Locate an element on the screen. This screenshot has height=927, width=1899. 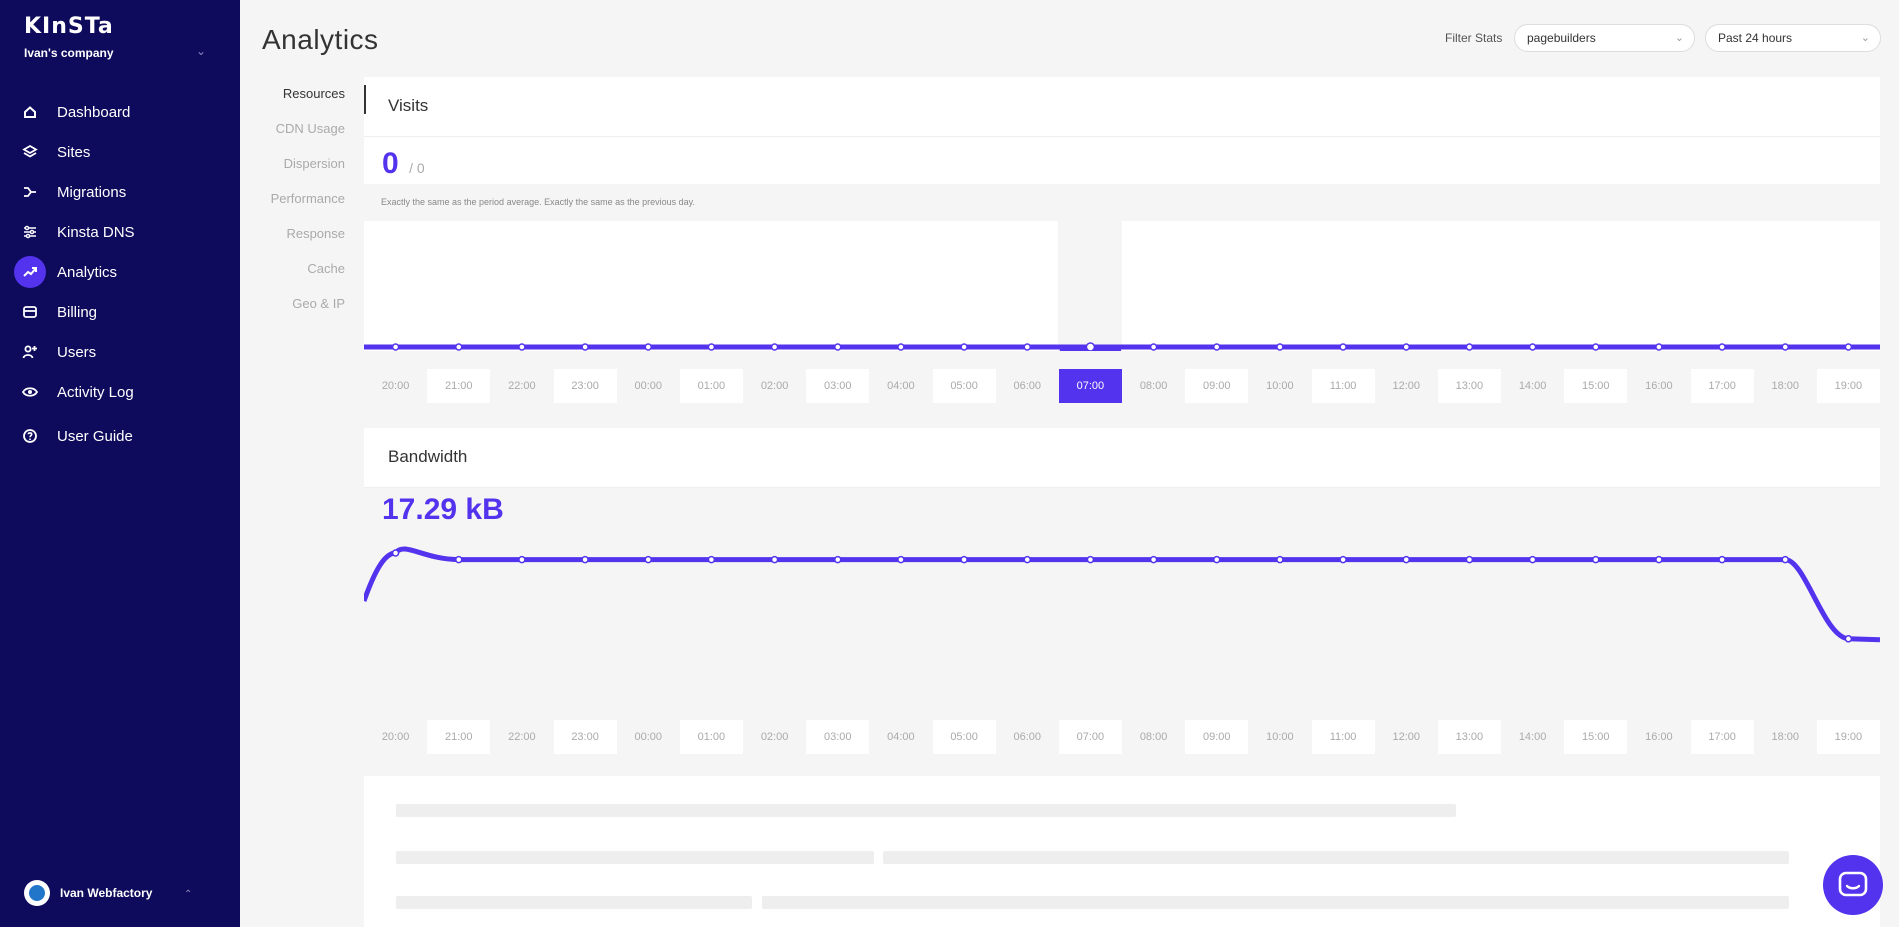
kinsta-logo: KInSTa is located at coordinates (69, 26).